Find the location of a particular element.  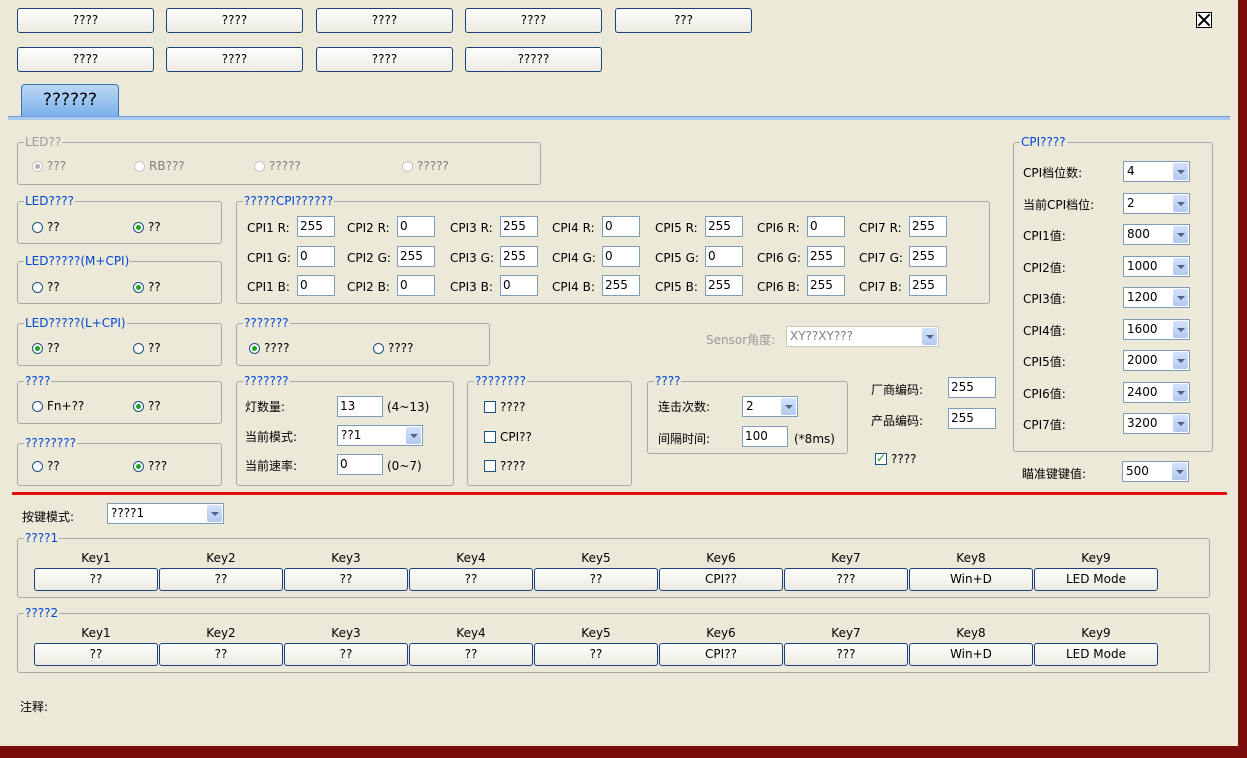

radio-eight-1: ?? is located at coordinates (46, 466).